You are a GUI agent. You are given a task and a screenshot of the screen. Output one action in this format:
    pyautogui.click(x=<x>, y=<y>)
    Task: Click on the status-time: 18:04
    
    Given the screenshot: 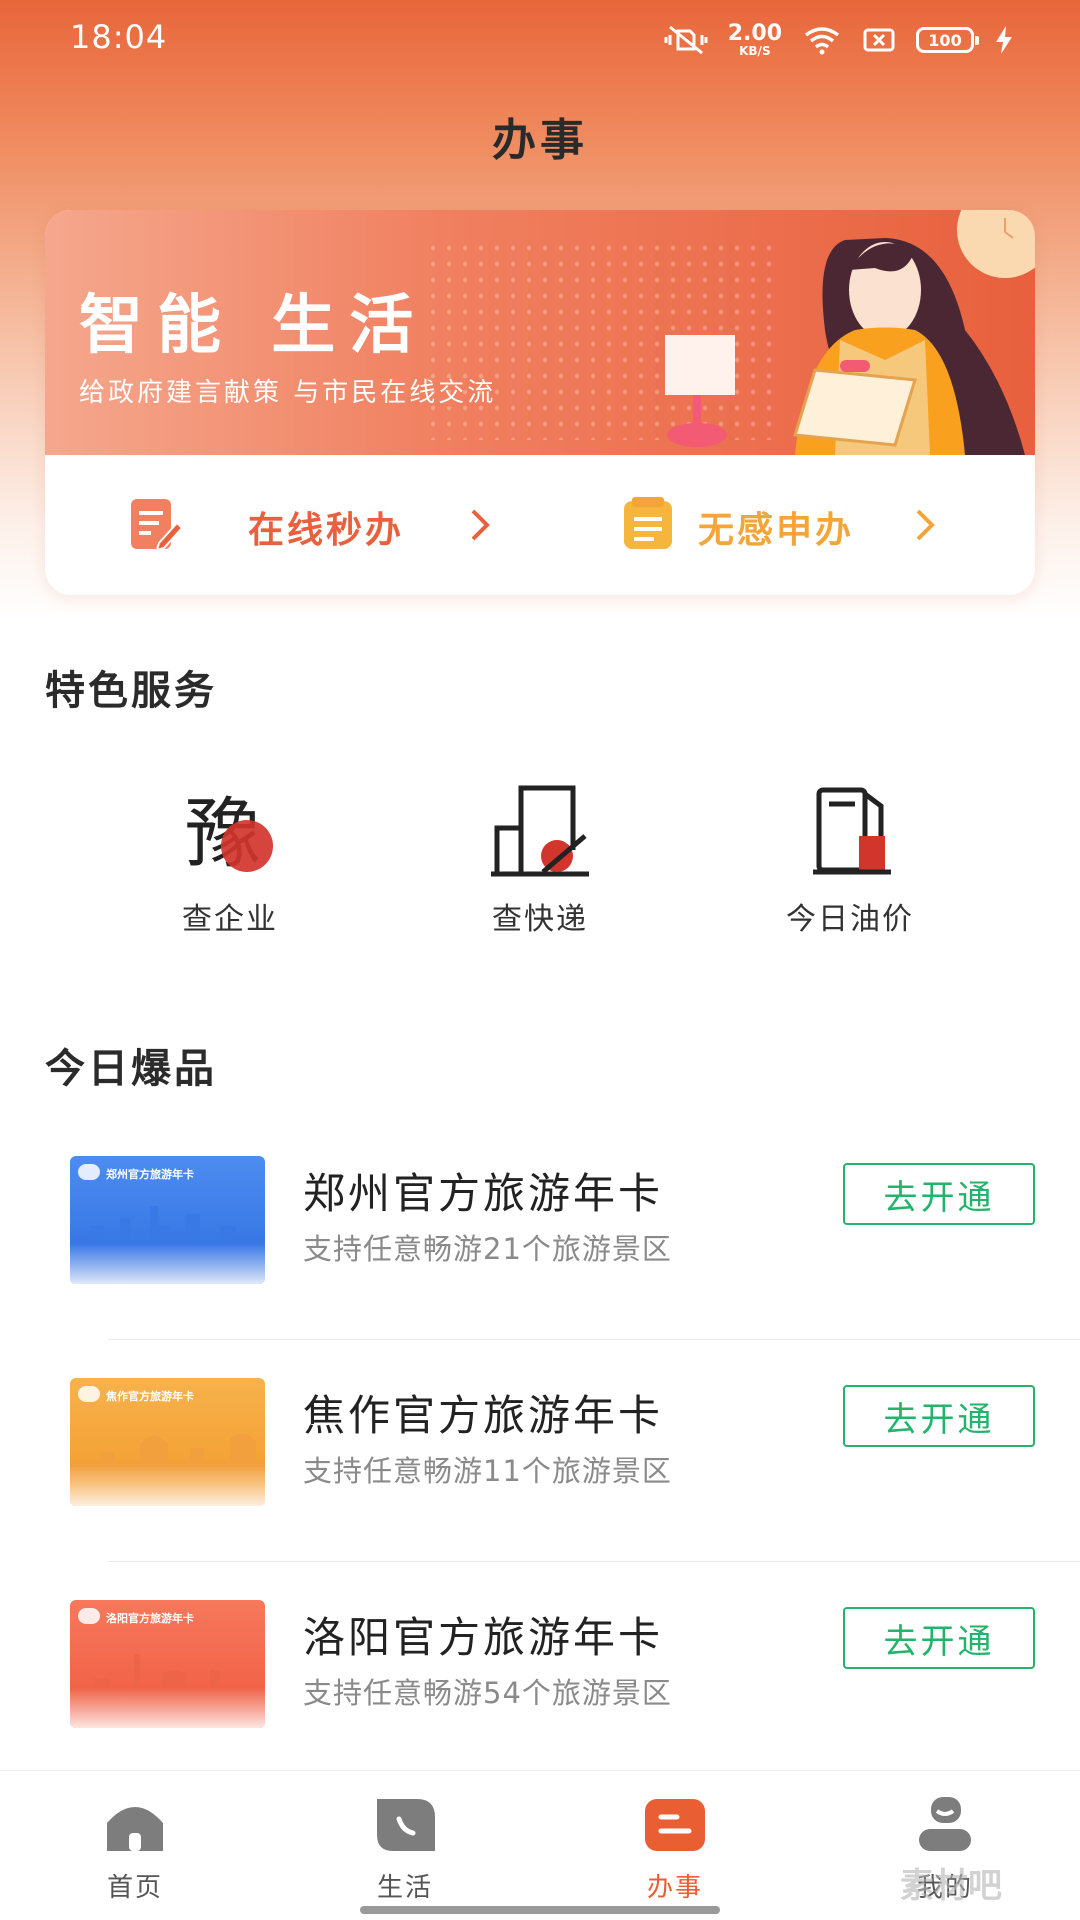 What is the action you would take?
    pyautogui.click(x=119, y=37)
    